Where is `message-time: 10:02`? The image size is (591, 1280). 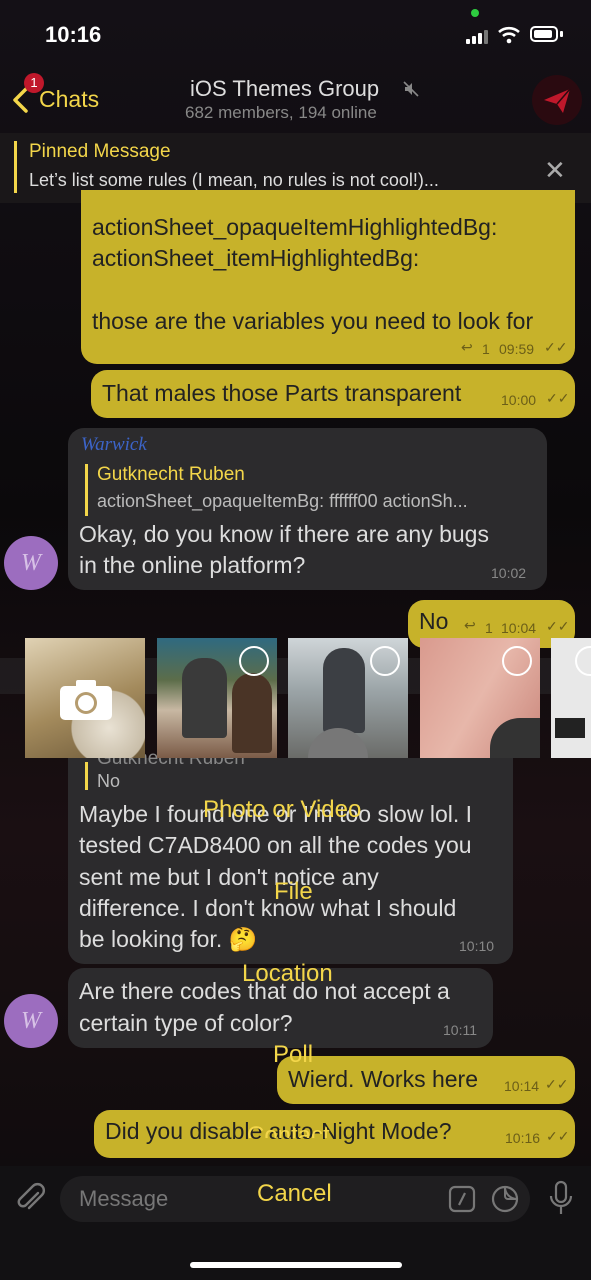
message-time: 10:02 is located at coordinates (509, 573).